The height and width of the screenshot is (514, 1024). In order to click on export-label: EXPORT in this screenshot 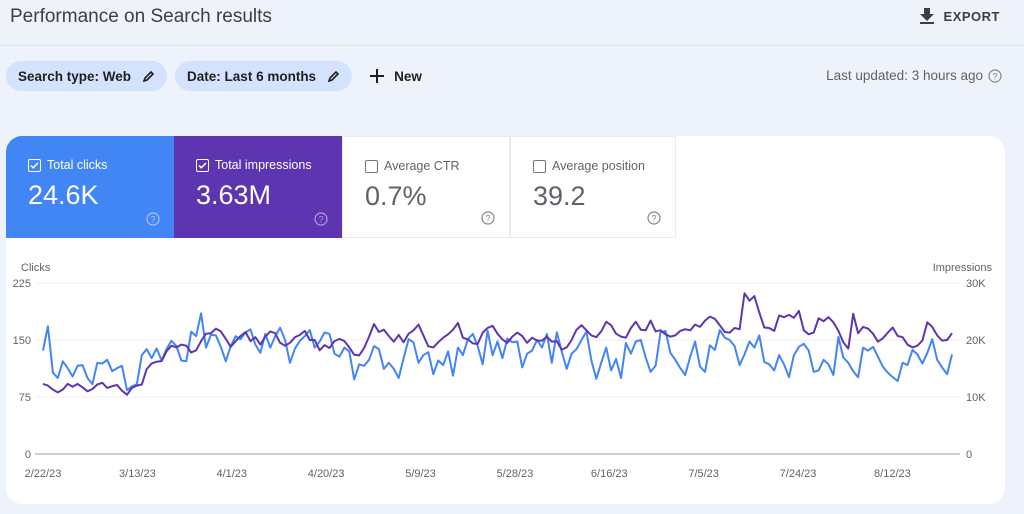, I will do `click(971, 16)`.